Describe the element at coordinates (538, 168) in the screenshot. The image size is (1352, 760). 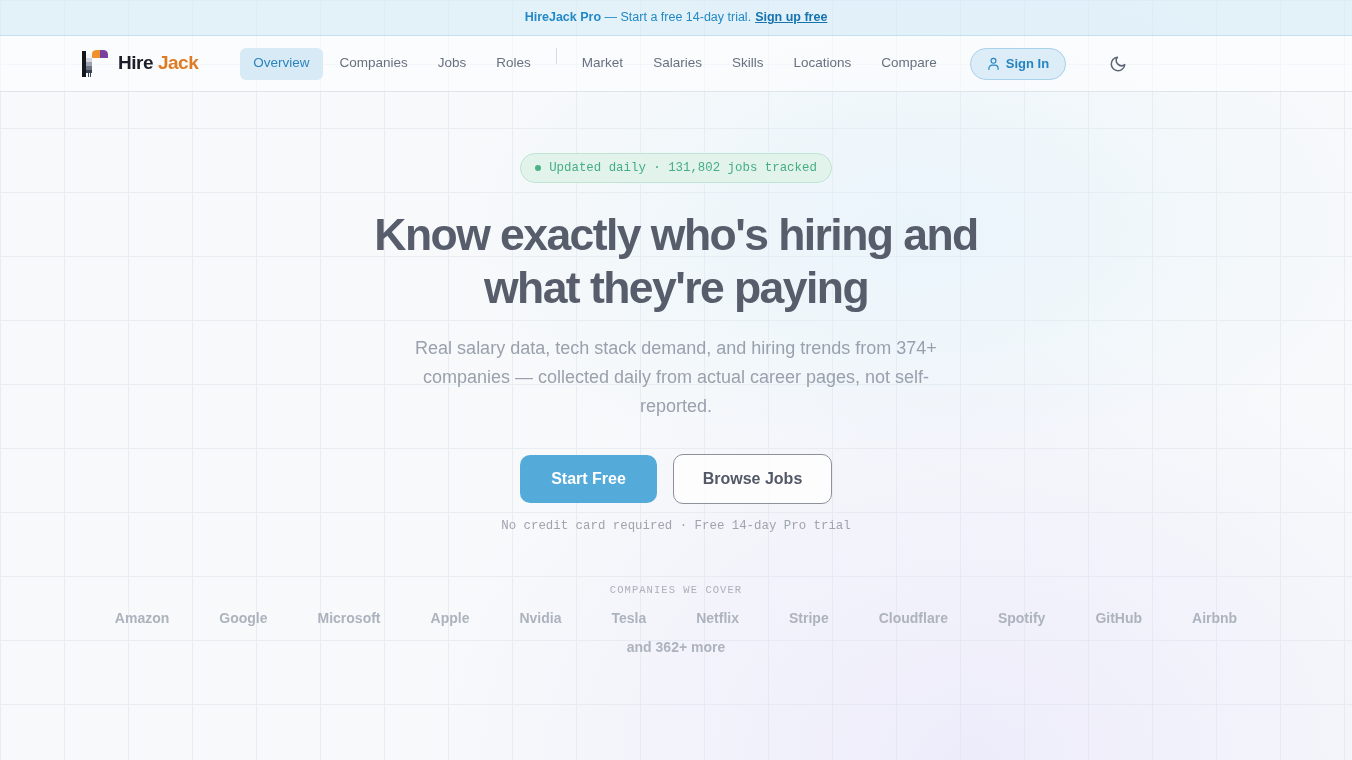
I see `status-dot-icon` at that location.